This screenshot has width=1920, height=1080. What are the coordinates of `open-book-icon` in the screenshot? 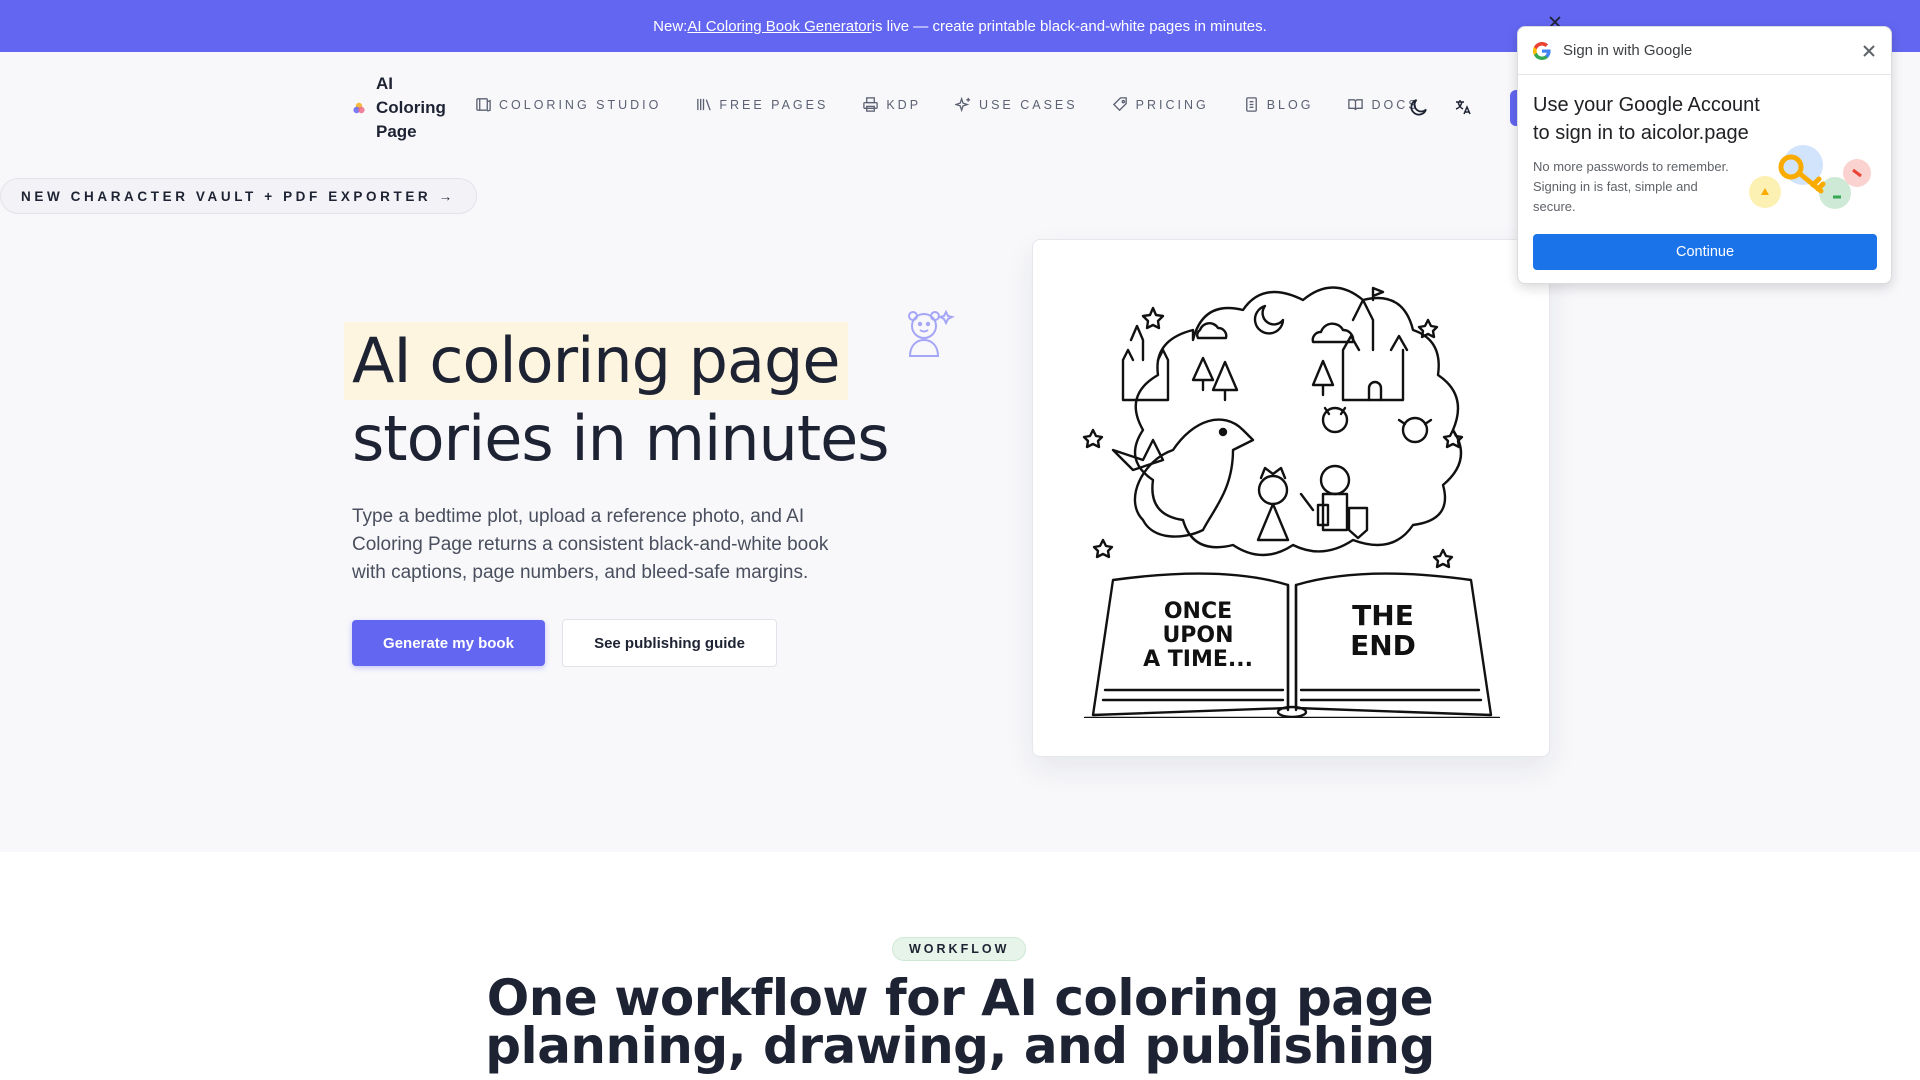 It's located at (1356, 105).